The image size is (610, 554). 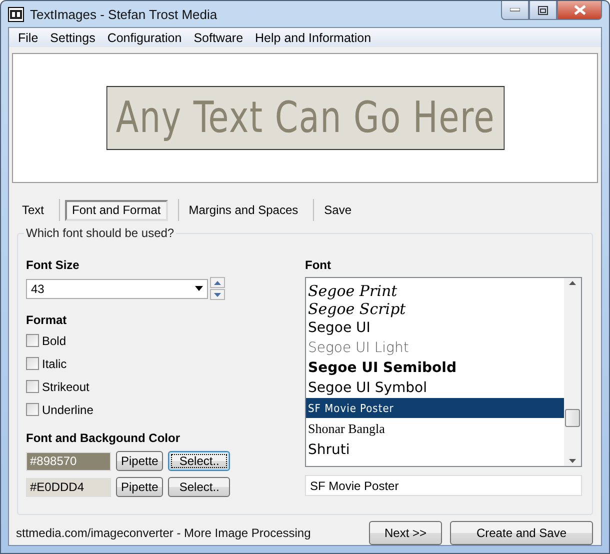 I want to click on spin-down-button, so click(x=217, y=294).